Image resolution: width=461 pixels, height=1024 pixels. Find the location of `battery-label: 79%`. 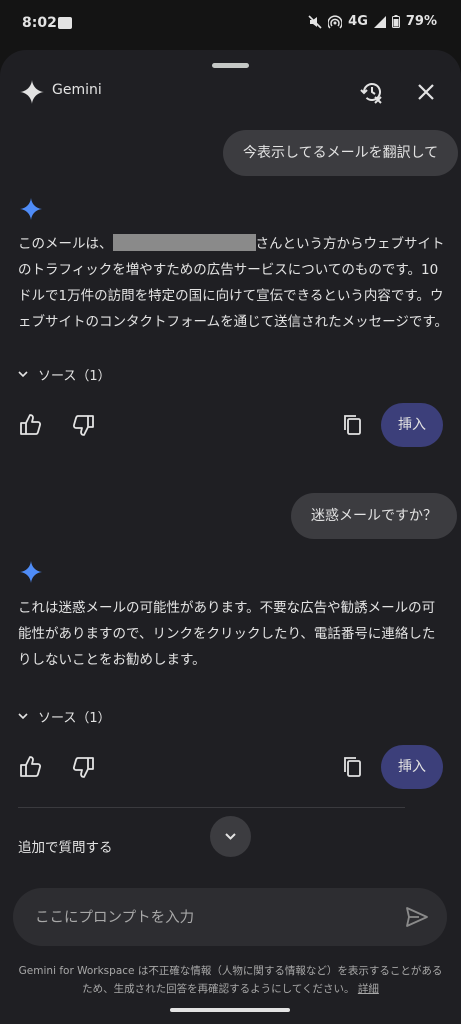

battery-label: 79% is located at coordinates (421, 21).